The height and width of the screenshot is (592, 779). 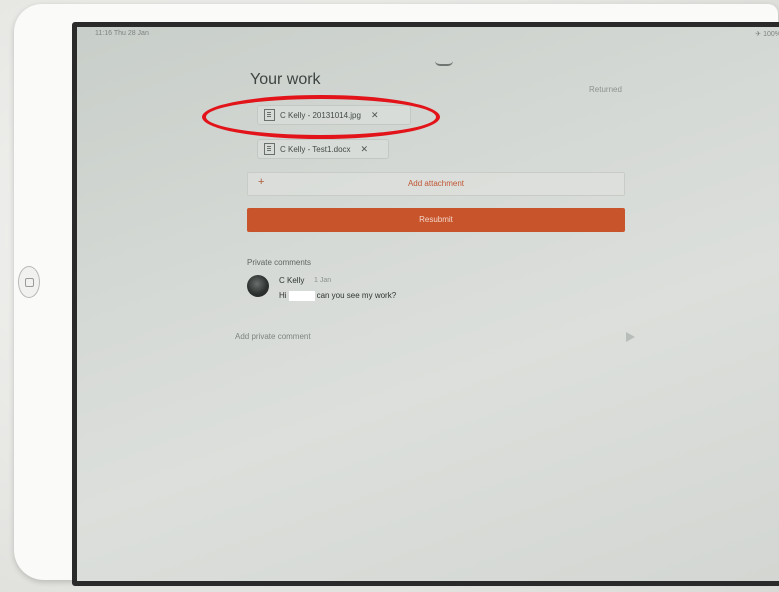 What do you see at coordinates (365, 149) in the screenshot?
I see `remove-attachment-icon: ✕` at bounding box center [365, 149].